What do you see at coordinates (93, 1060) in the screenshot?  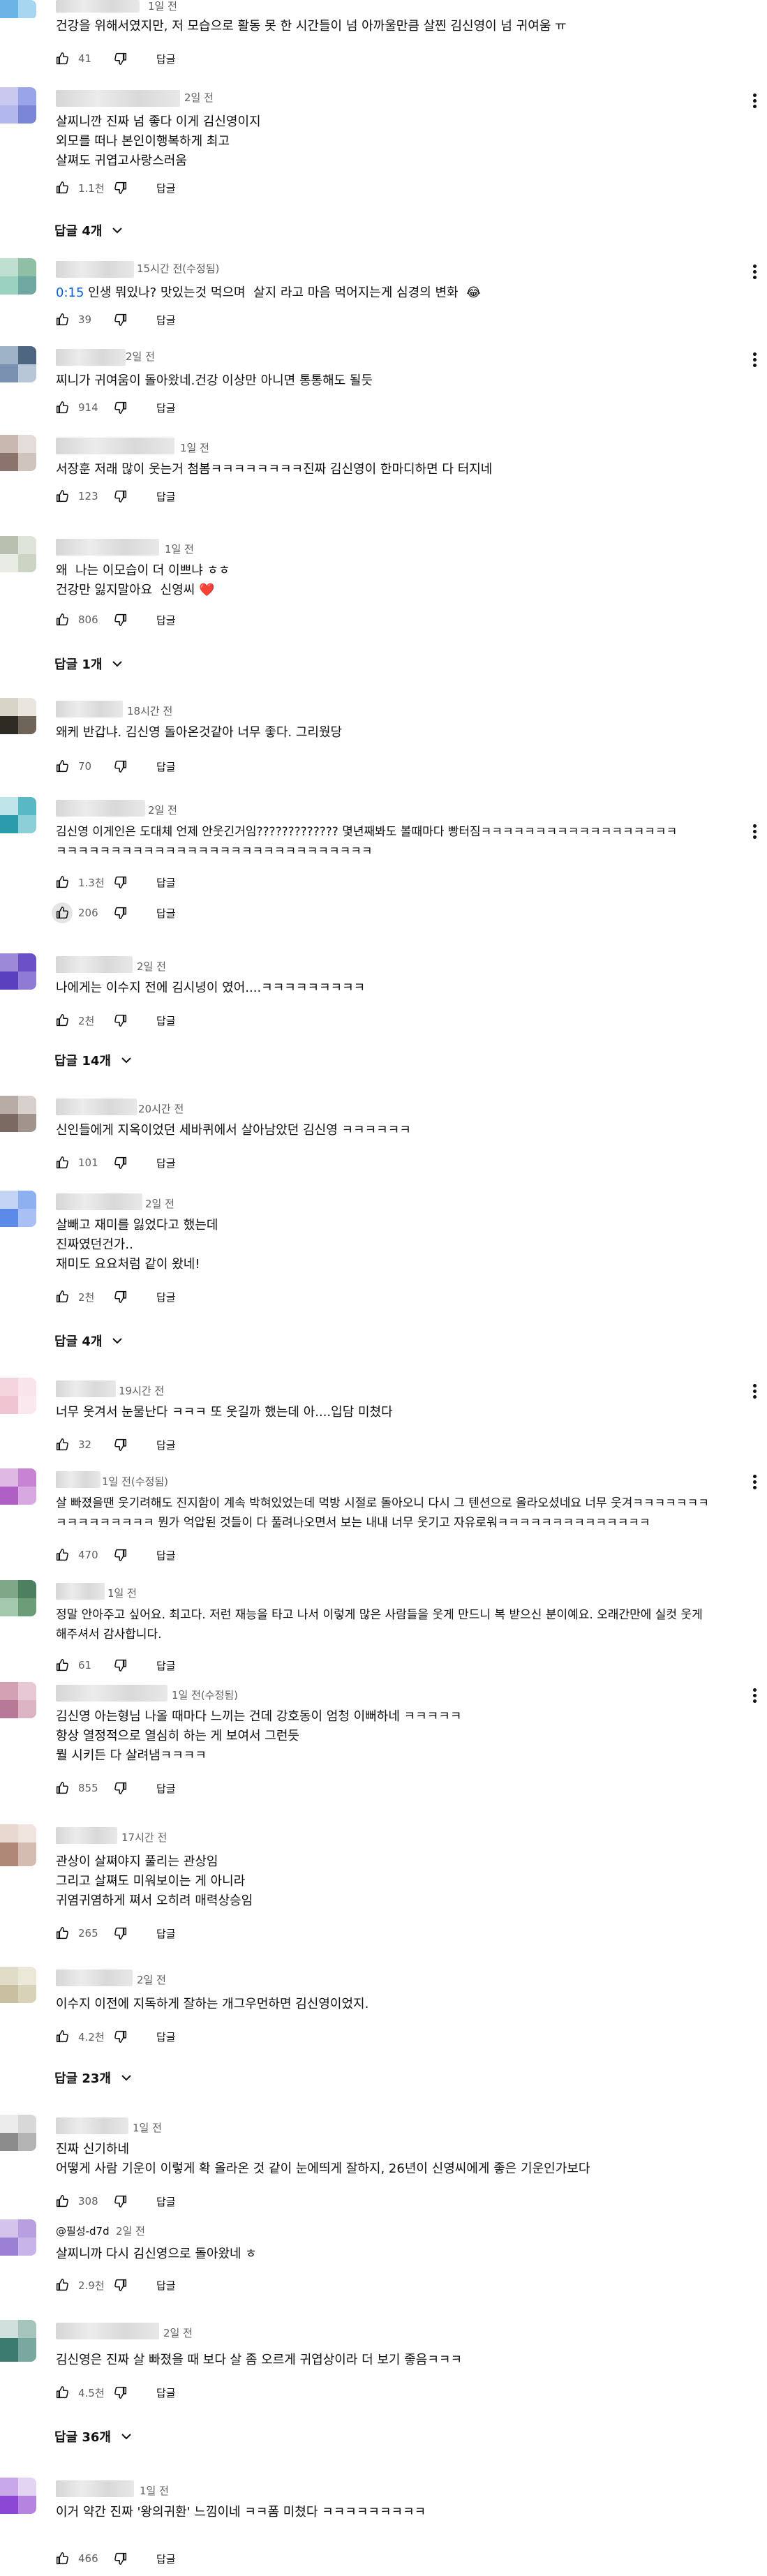 I see `view-replies-button: 답글 14개` at bounding box center [93, 1060].